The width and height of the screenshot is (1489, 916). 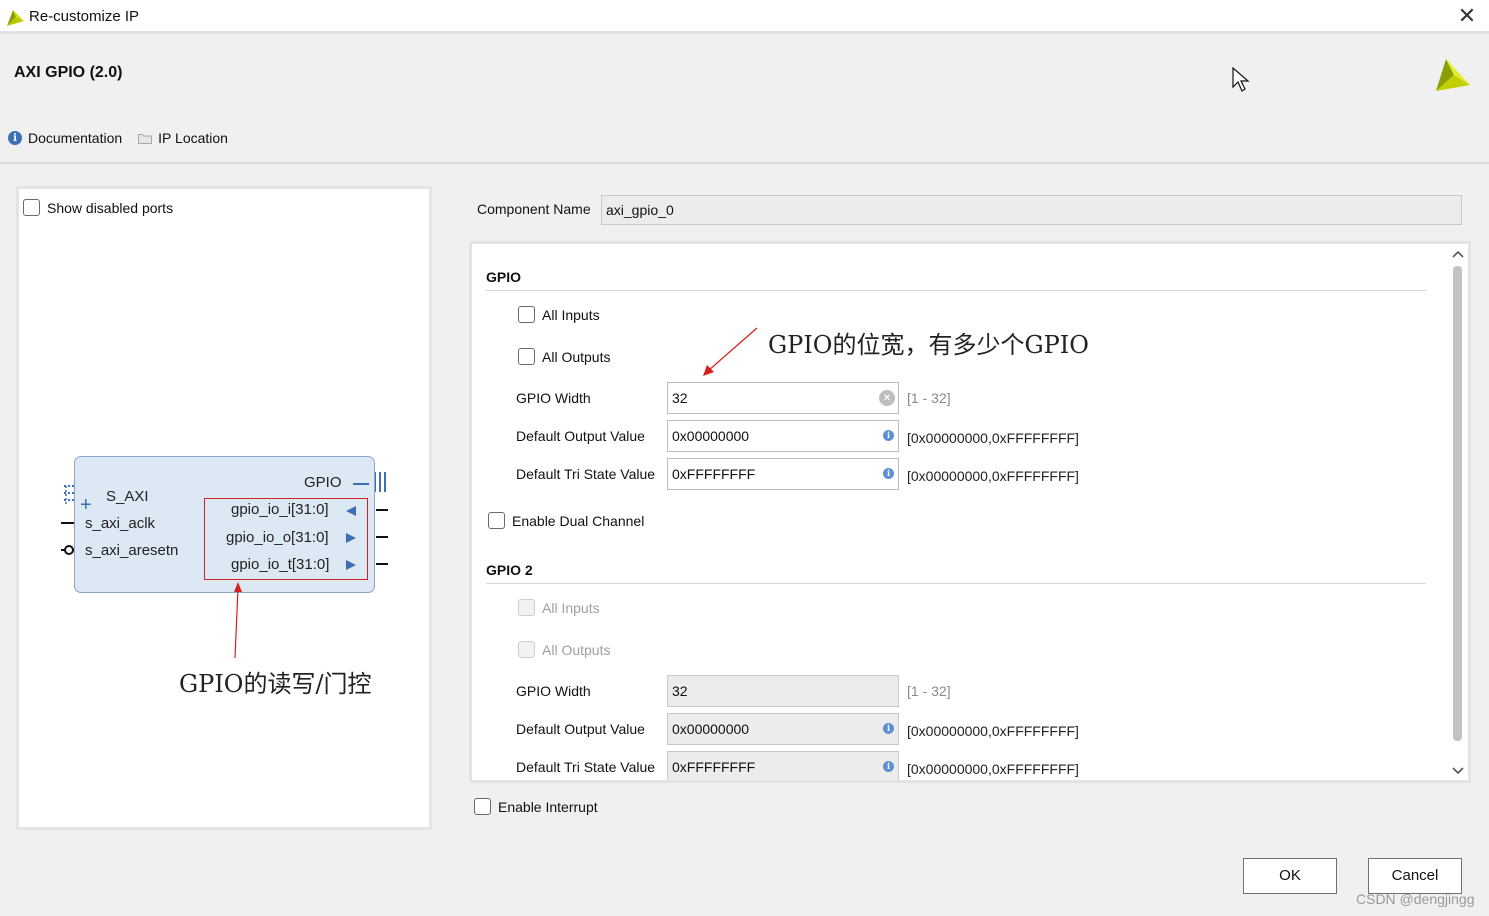 What do you see at coordinates (993, 438) in the screenshot?
I see `gpio-default-output-range: [0x00000000,0xFFFFFFFF]` at bounding box center [993, 438].